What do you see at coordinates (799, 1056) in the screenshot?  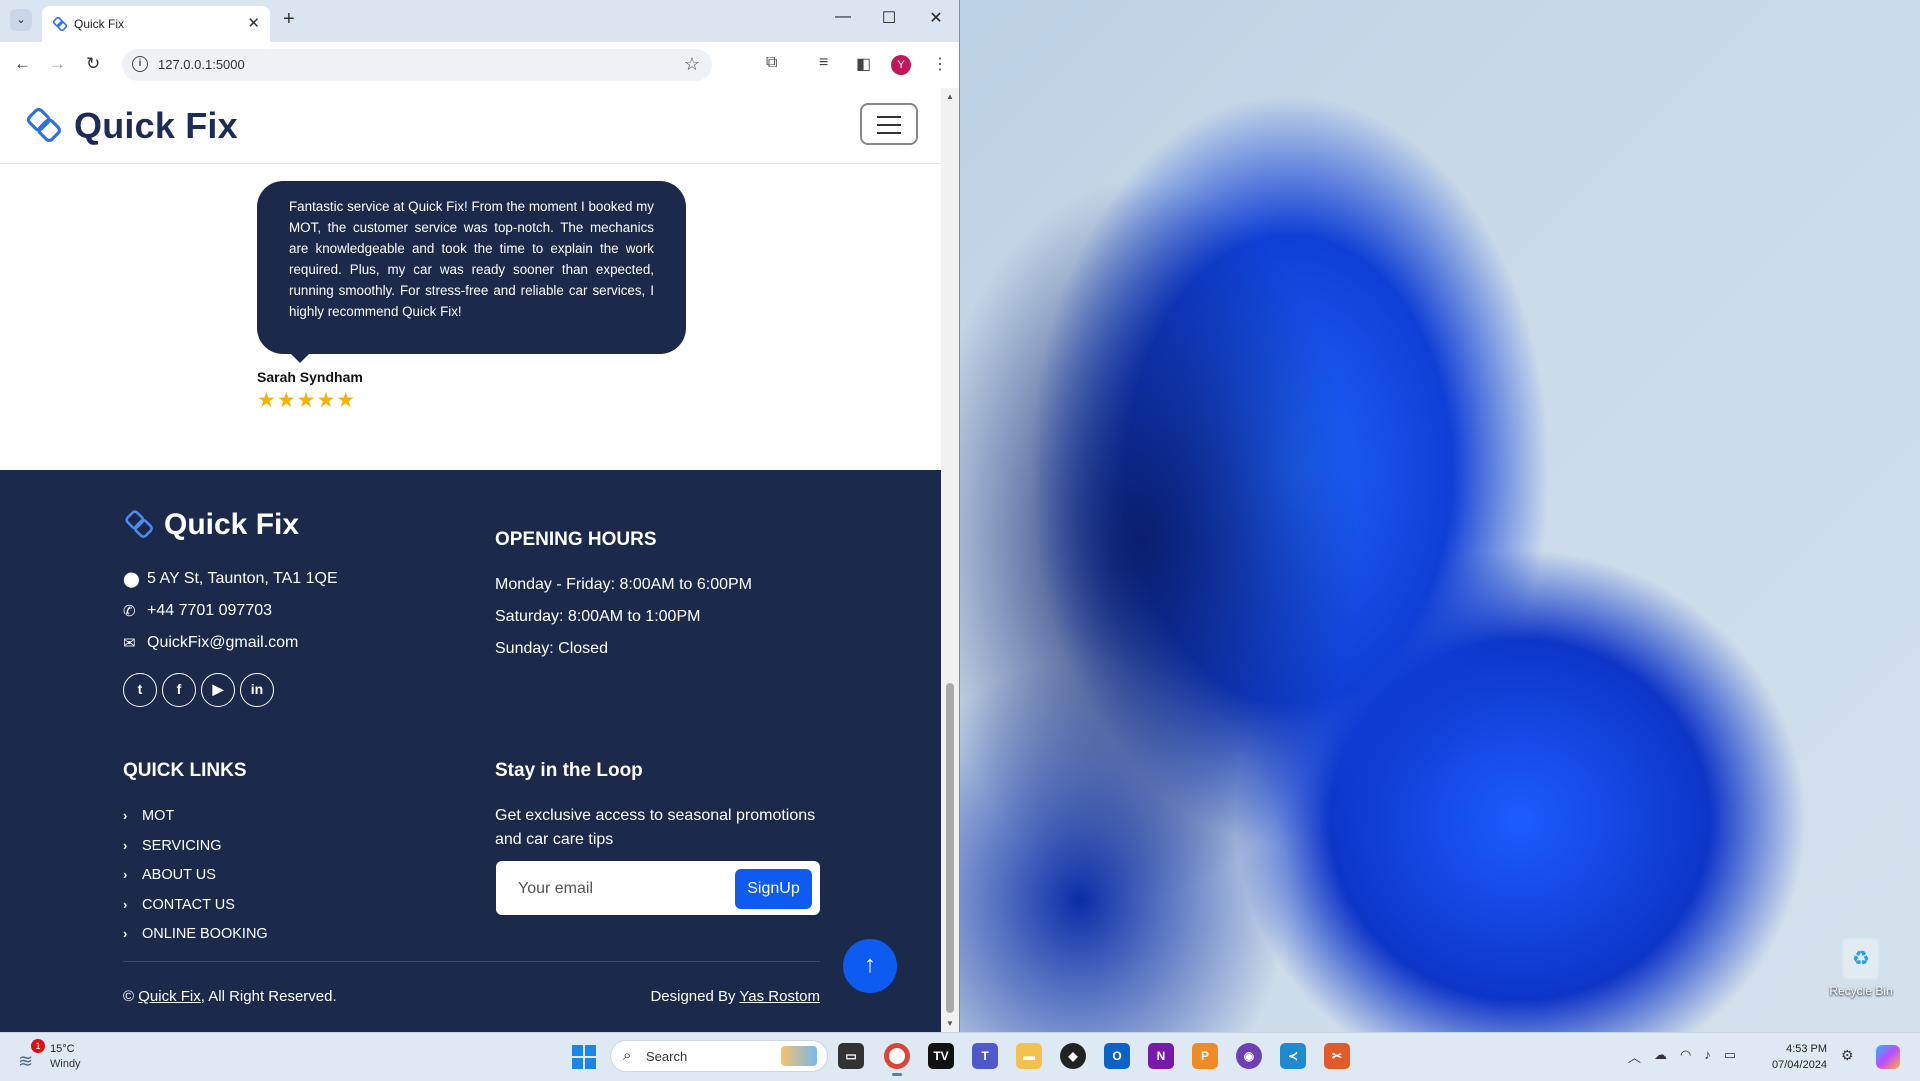 I see `search-highlight-icon` at bounding box center [799, 1056].